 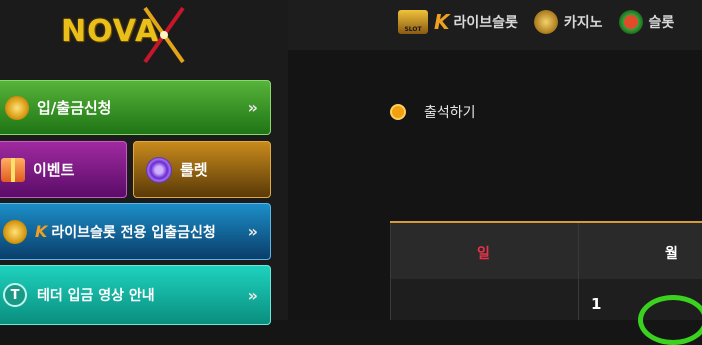 I want to click on nova-logo: NOVA, so click(x=127, y=35).